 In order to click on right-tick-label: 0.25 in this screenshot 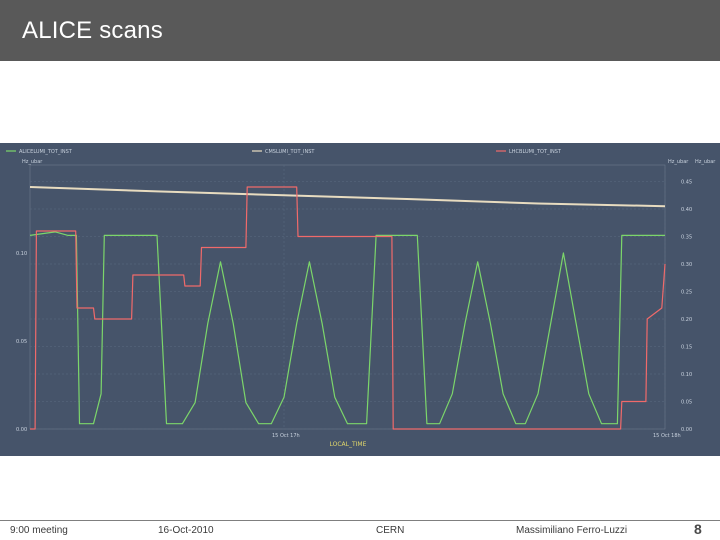, I will do `click(686, 293)`.